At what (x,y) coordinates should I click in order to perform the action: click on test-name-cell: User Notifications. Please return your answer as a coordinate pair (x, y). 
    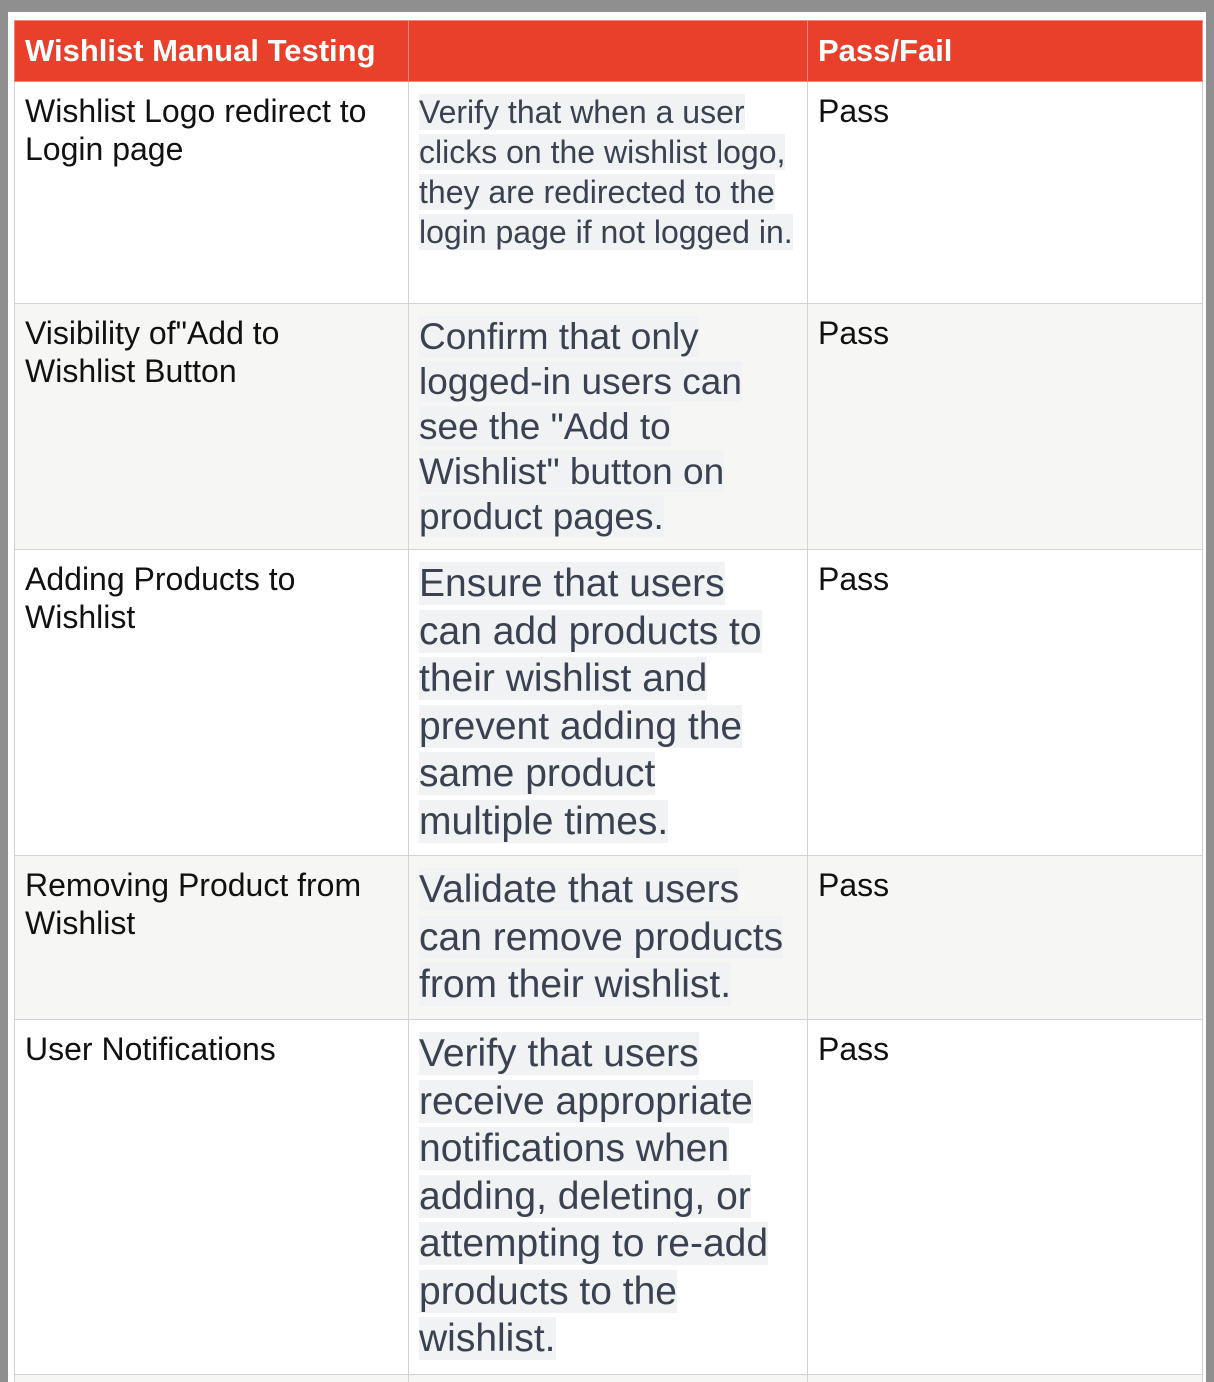
    Looking at the image, I should click on (211, 1197).